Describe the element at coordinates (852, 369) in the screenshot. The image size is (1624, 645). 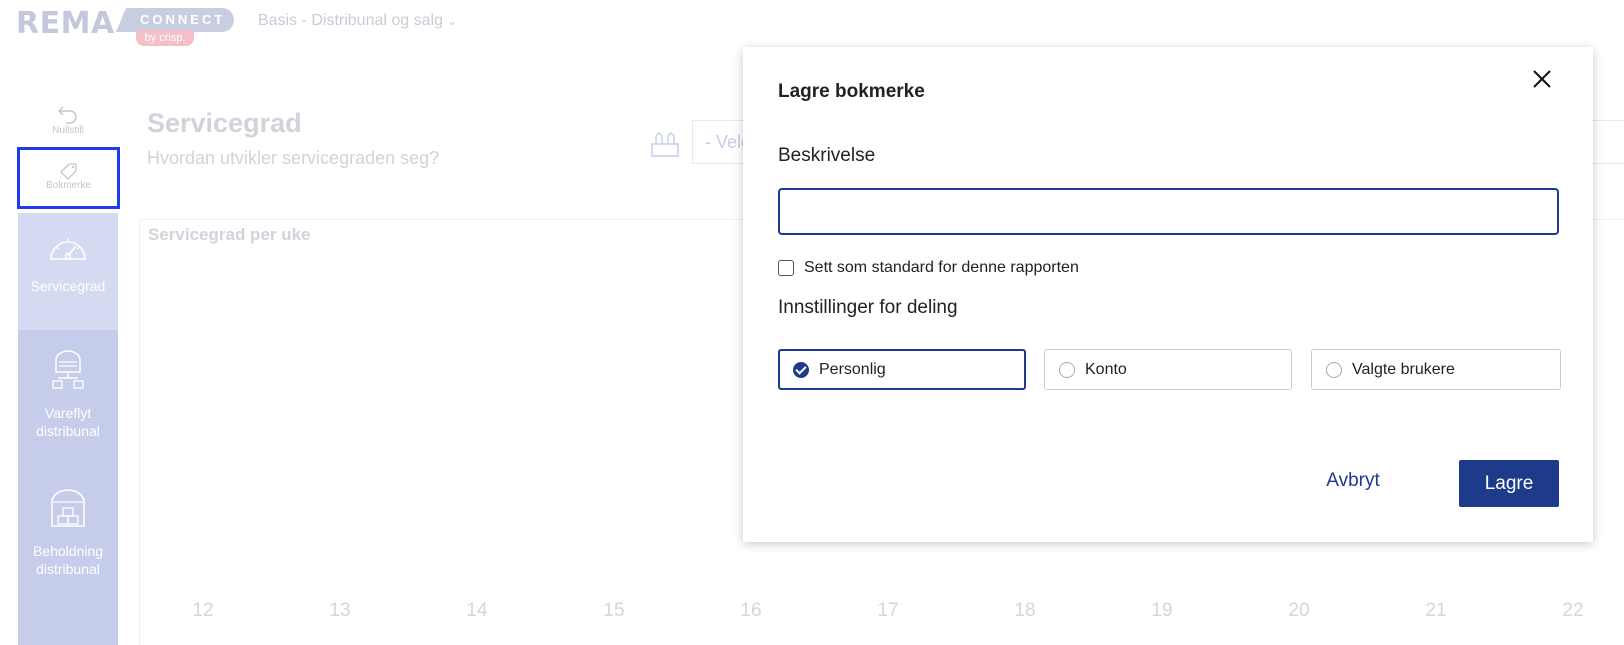
I see `sharing-option-label: Personlig` at that location.